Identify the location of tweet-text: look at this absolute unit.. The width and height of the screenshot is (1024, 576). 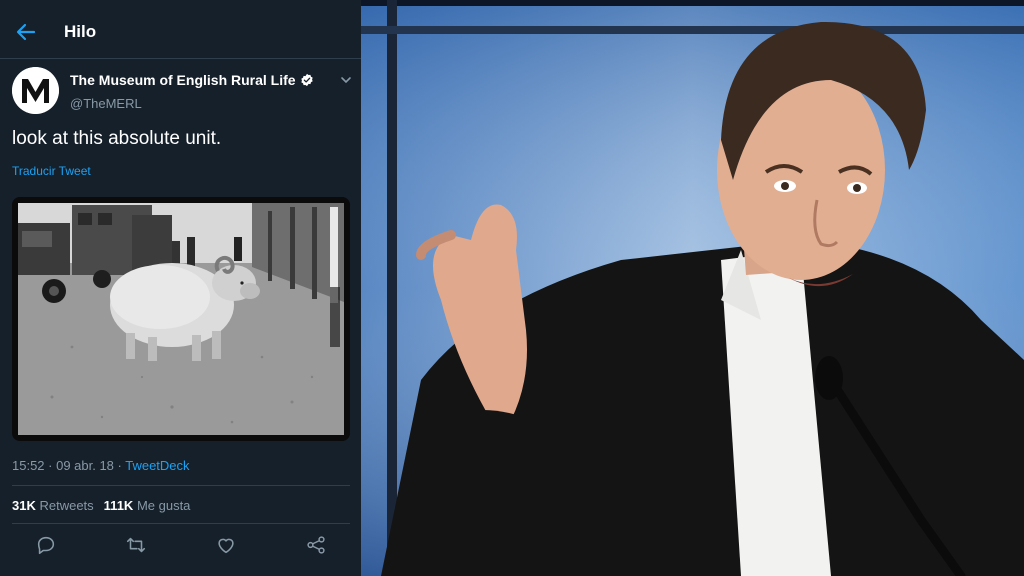
(117, 138).